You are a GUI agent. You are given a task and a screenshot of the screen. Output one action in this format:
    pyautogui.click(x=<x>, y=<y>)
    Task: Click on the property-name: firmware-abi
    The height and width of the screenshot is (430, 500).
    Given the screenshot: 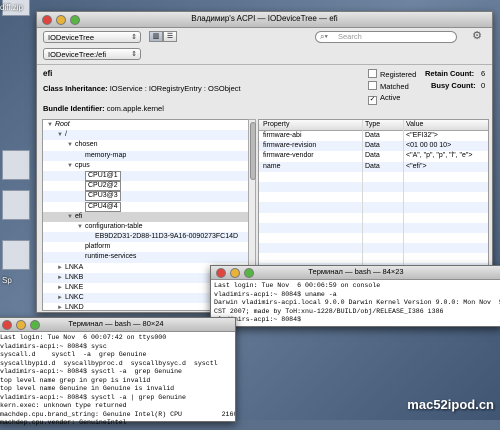 What is the action you would take?
    pyautogui.click(x=282, y=135)
    